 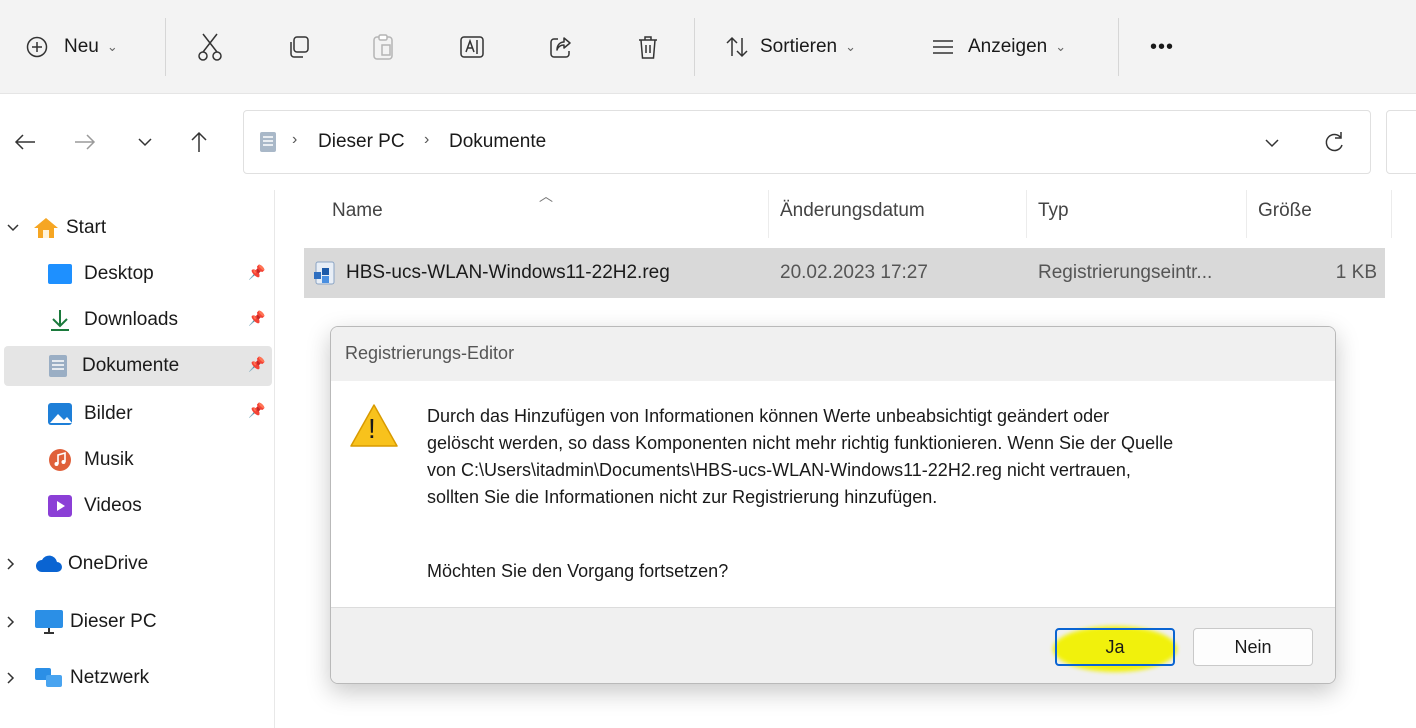 What do you see at coordinates (110, 677) in the screenshot?
I see `sidebar-item-label: Netzwerk` at bounding box center [110, 677].